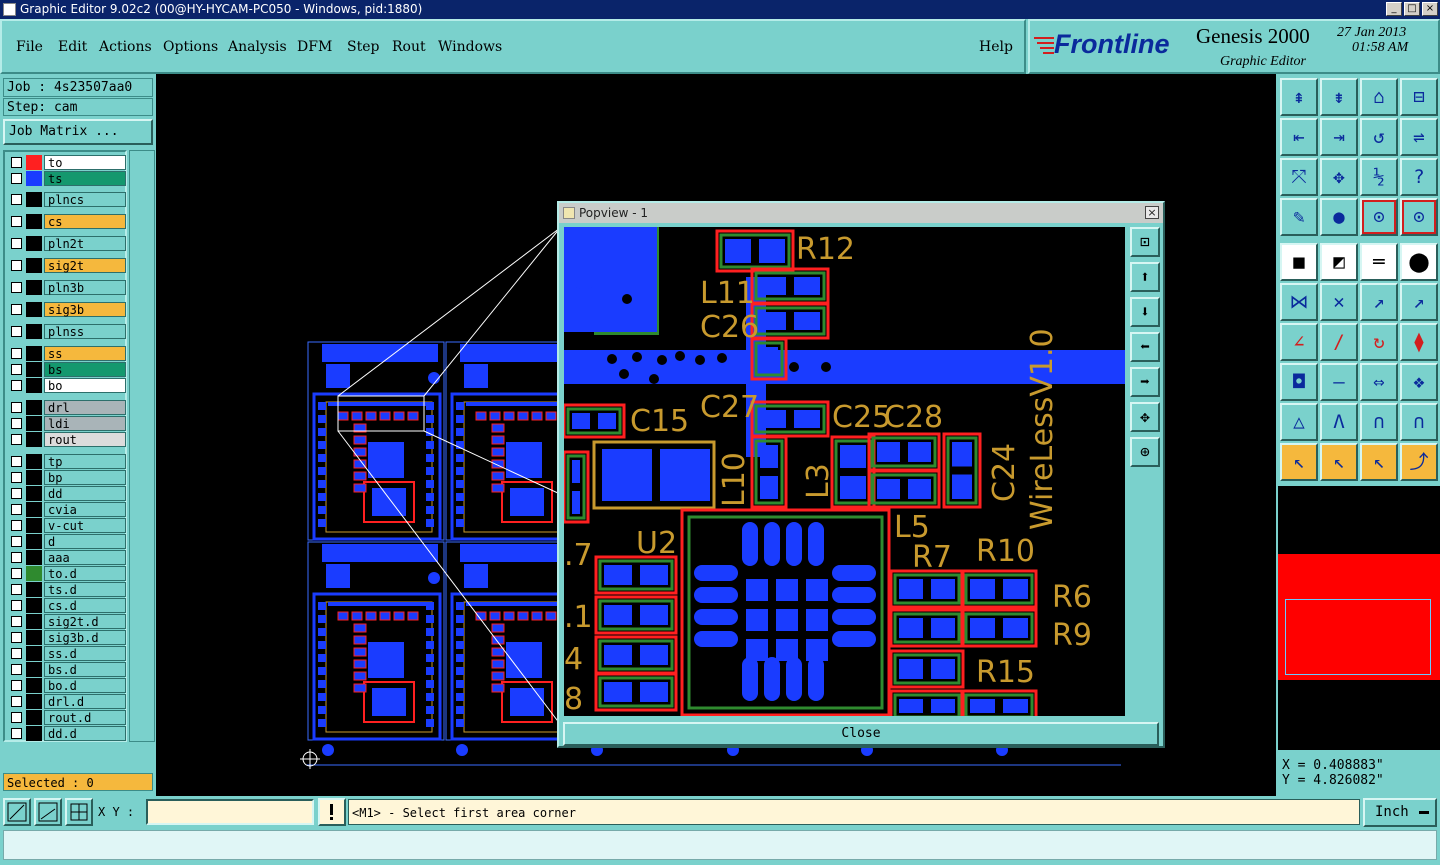  What do you see at coordinates (67, 621) in the screenshot?
I see `layer-row-sig2t.d: sig2t.d` at bounding box center [67, 621].